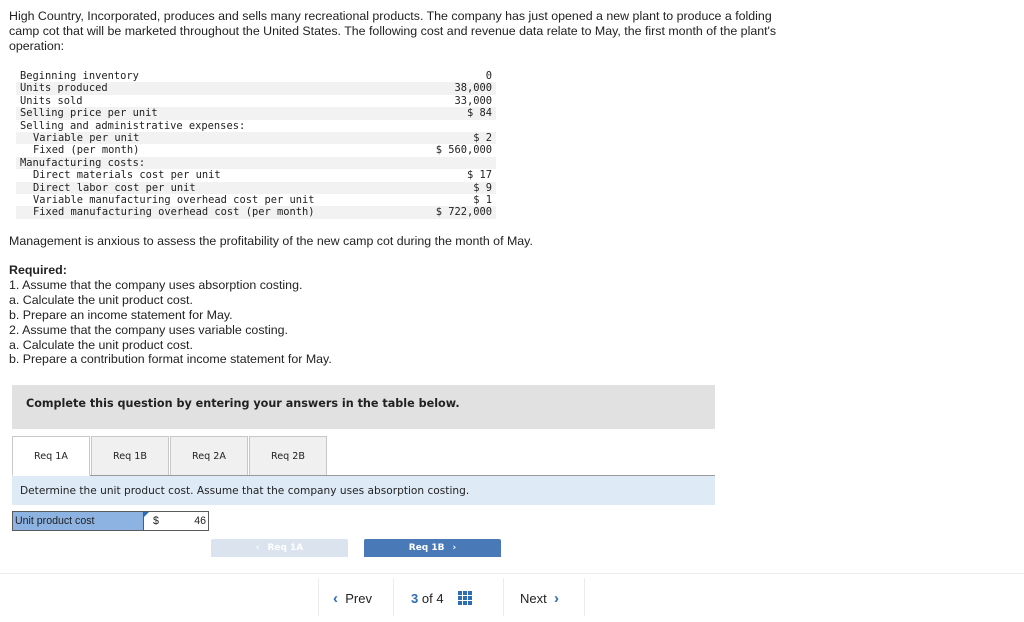  What do you see at coordinates (285, 548) in the screenshot?
I see `prev-req-label: Req 1A` at bounding box center [285, 548].